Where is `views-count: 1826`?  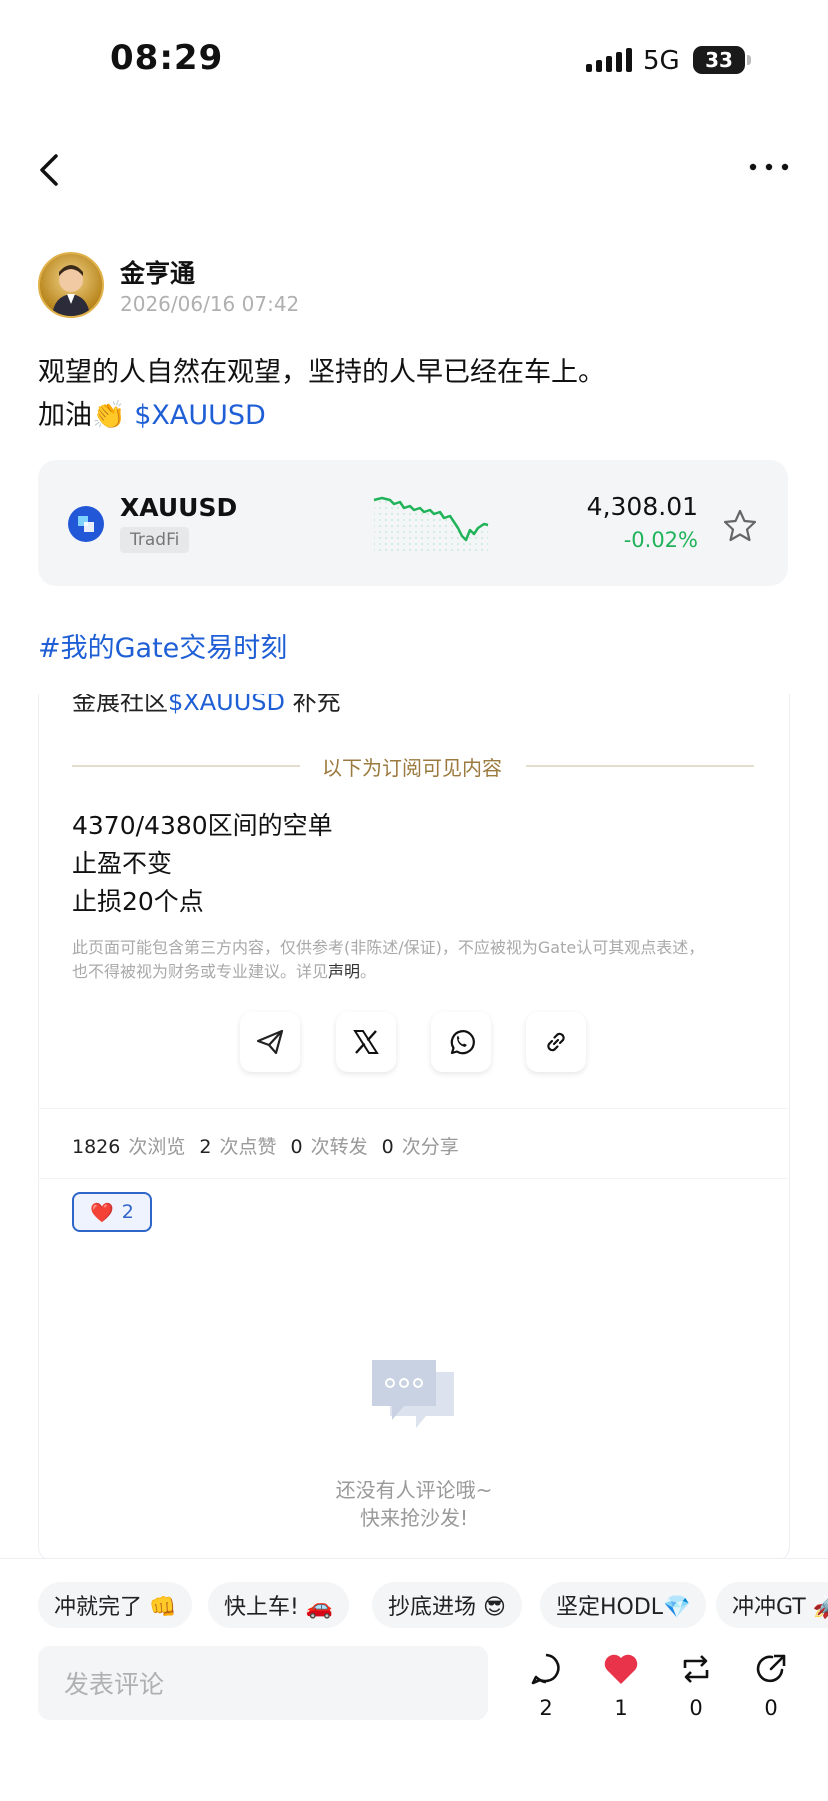 views-count: 1826 is located at coordinates (96, 1147).